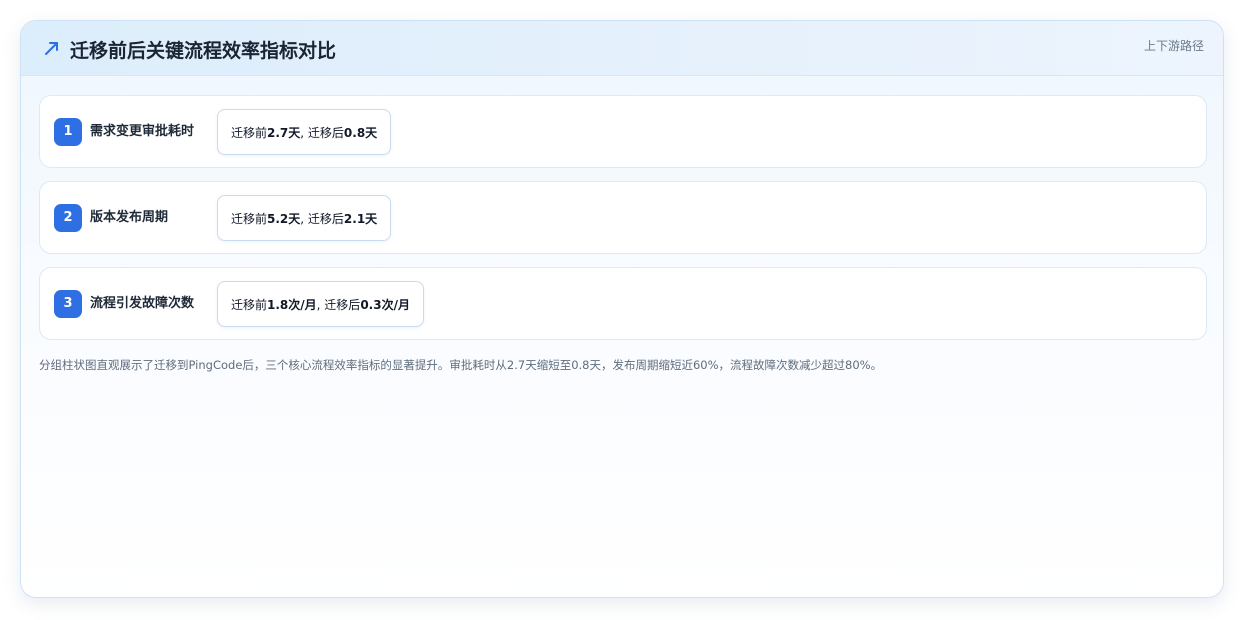  What do you see at coordinates (360, 218) in the screenshot?
I see `after-value: 2.1天` at bounding box center [360, 218].